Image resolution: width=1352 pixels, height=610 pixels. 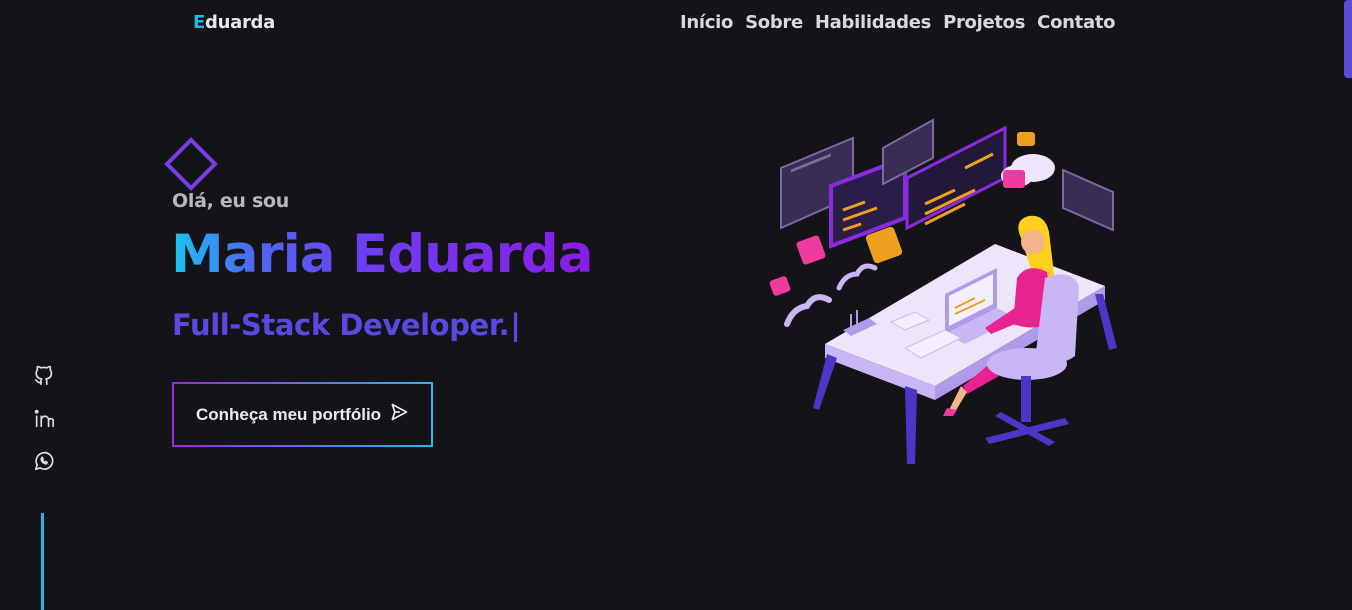 I want to click on typing-cursor: |, so click(x=515, y=325).